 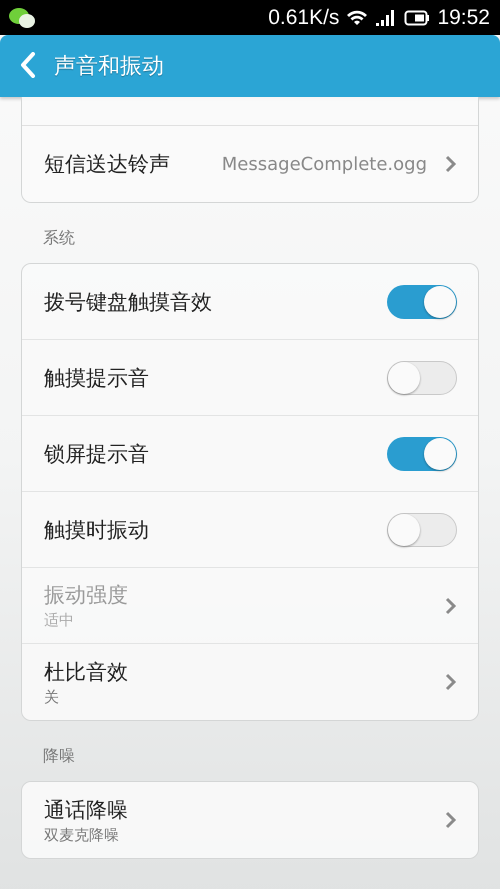 What do you see at coordinates (86, 595) in the screenshot?
I see `setting-title: 振动强度` at bounding box center [86, 595].